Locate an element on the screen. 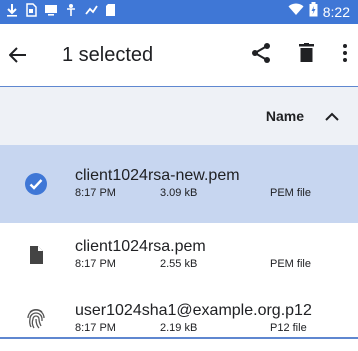  chevron-up-icon is located at coordinates (332, 116).